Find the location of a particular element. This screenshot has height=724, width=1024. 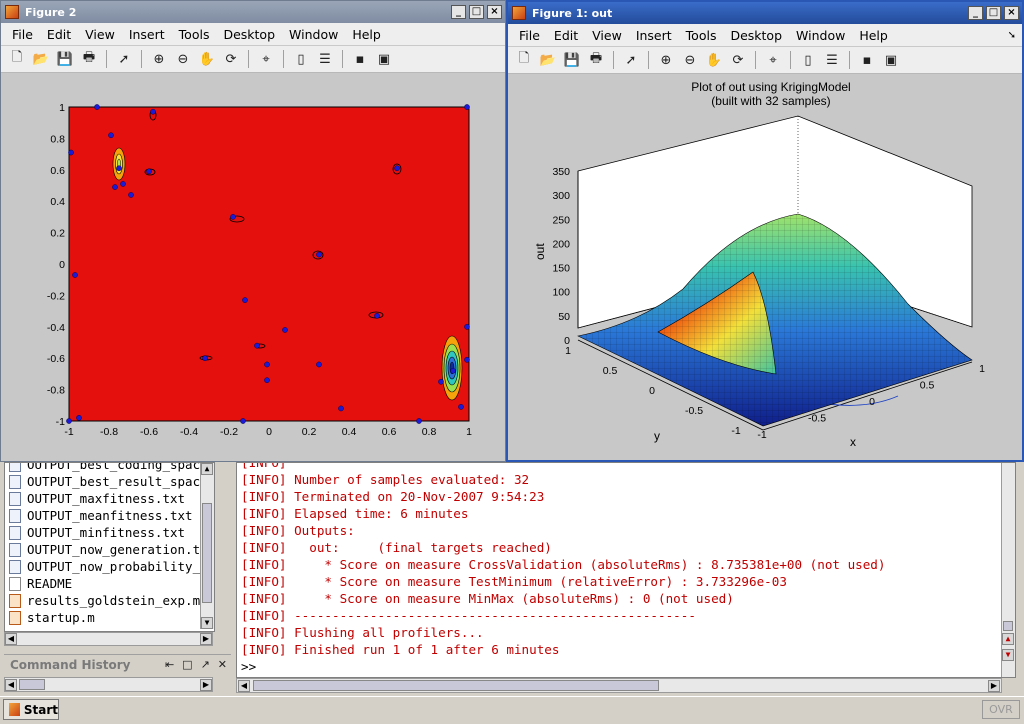

command-prompt: >> is located at coordinates (626, 666).